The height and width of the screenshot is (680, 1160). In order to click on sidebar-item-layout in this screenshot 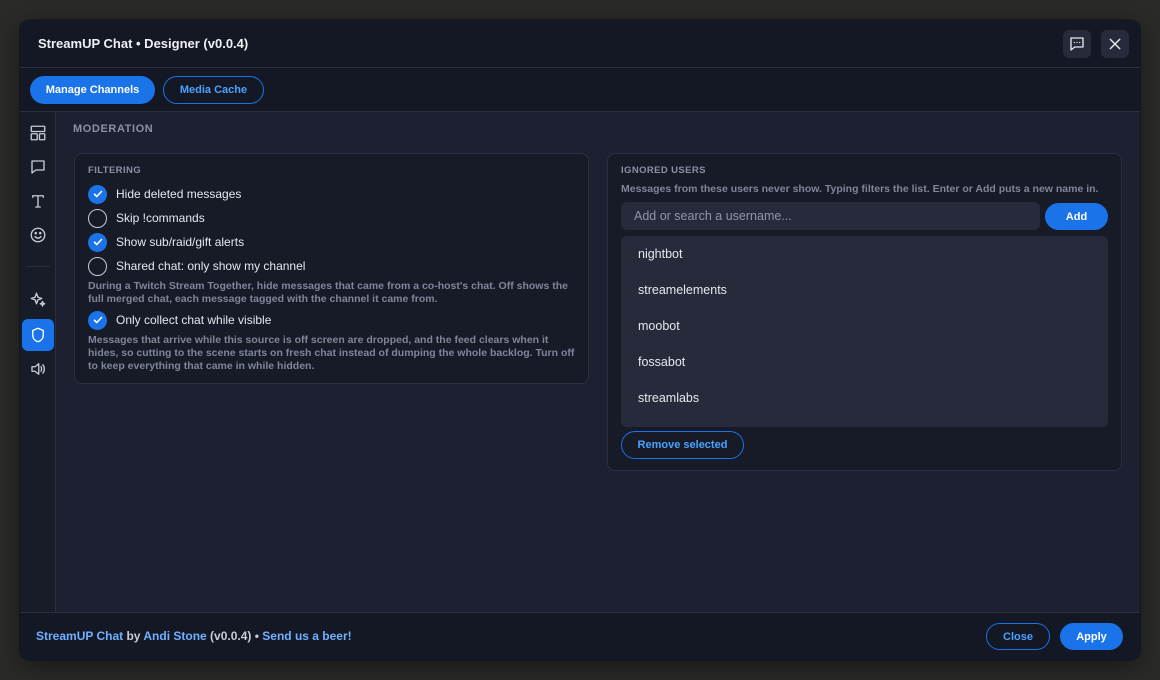, I will do `click(38, 133)`.